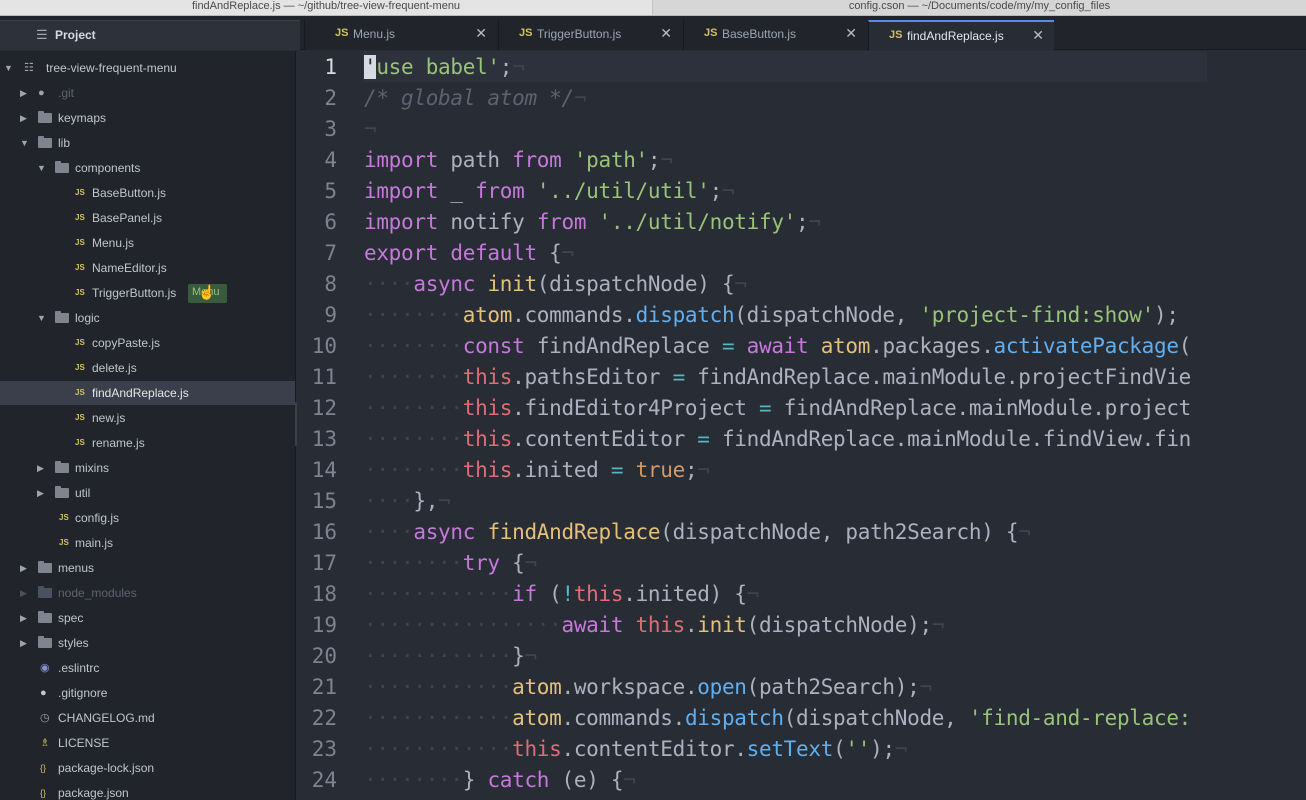 This screenshot has width=1306, height=800. I want to click on tree-item-eslintrc: ◉ .eslintrc, so click(147, 668).